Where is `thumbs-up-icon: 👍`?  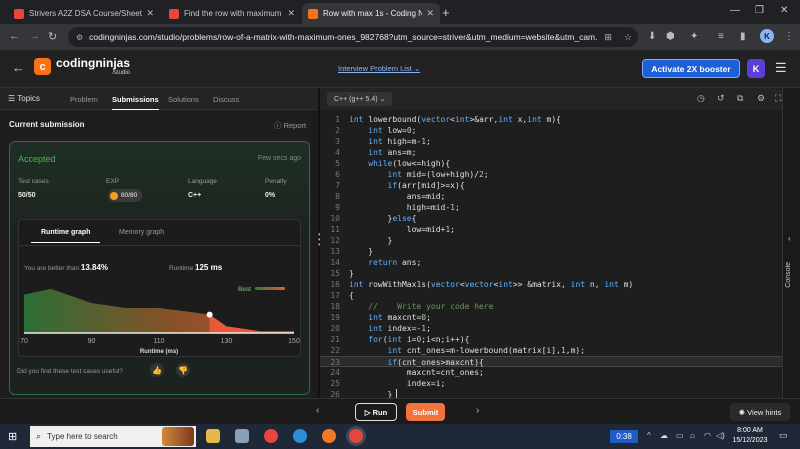 thumbs-up-icon: 👍 is located at coordinates (157, 370).